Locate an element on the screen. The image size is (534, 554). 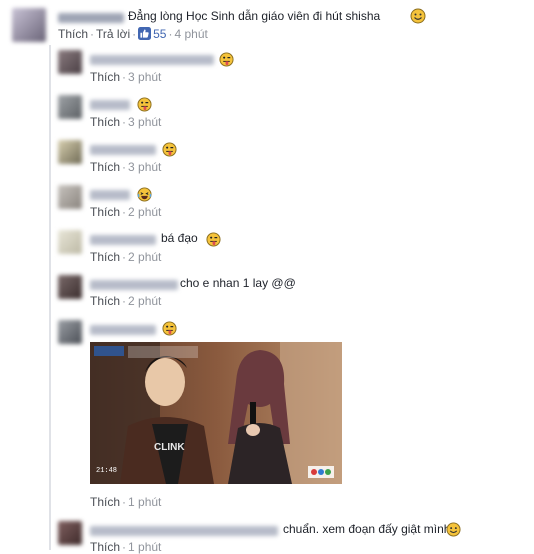
timestamp: 4 phút is located at coordinates (190, 34).